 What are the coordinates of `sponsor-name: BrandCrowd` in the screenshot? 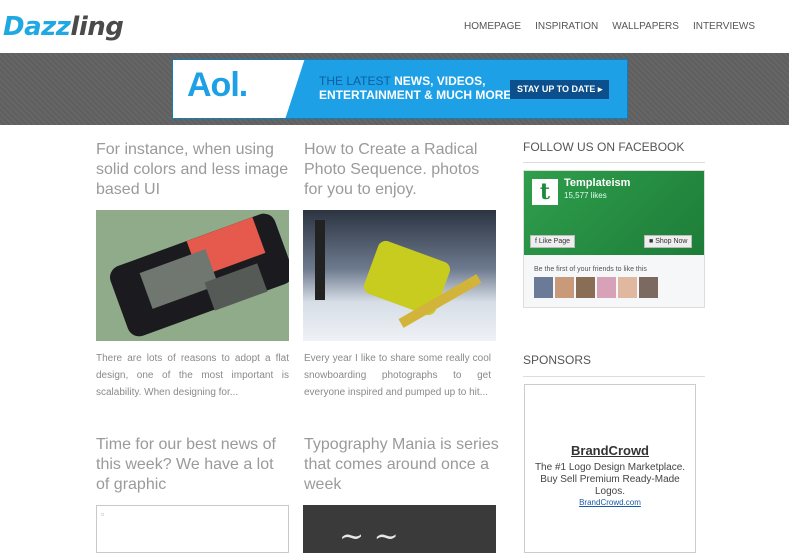 It's located at (610, 450).